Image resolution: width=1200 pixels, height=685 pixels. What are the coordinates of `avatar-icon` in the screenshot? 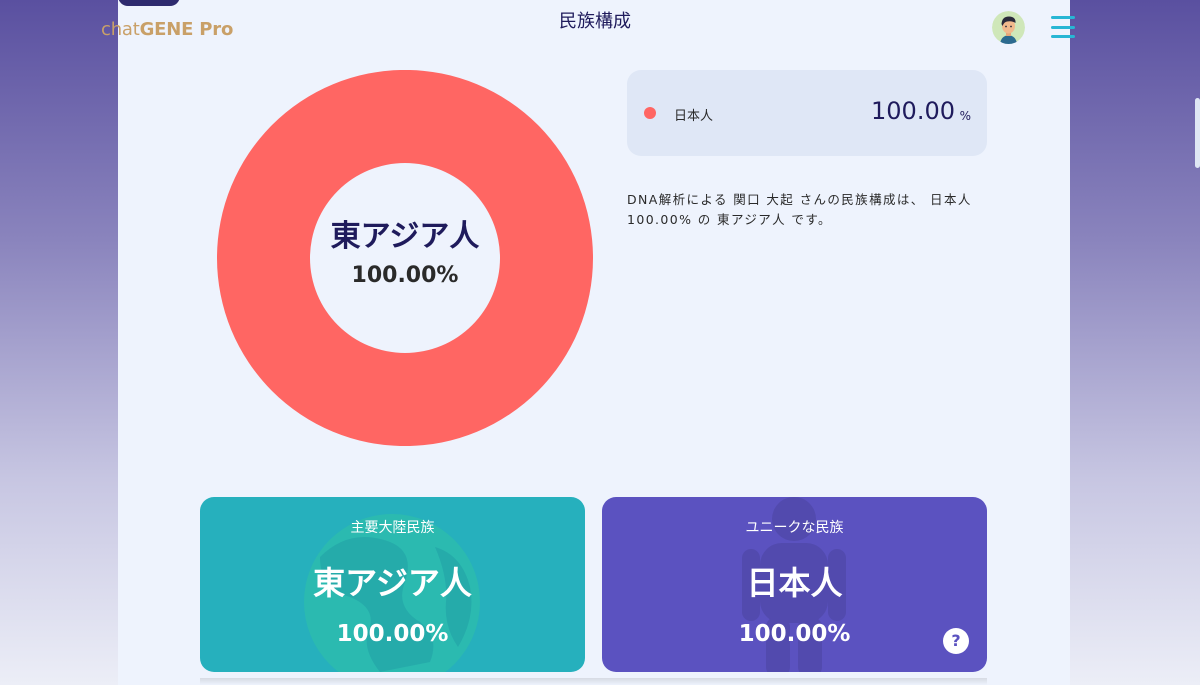 It's located at (1008, 27).